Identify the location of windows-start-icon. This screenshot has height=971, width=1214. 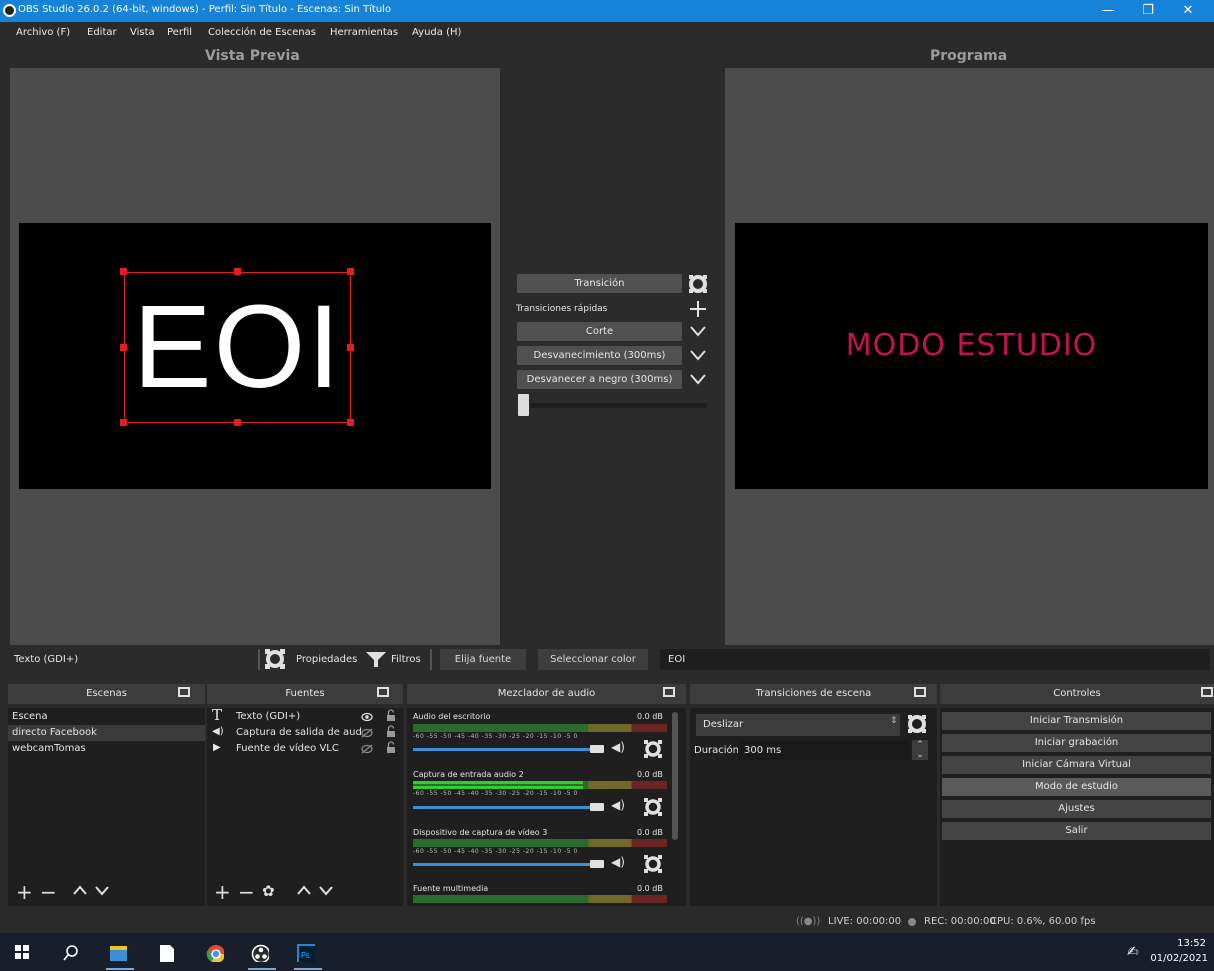
(23, 953).